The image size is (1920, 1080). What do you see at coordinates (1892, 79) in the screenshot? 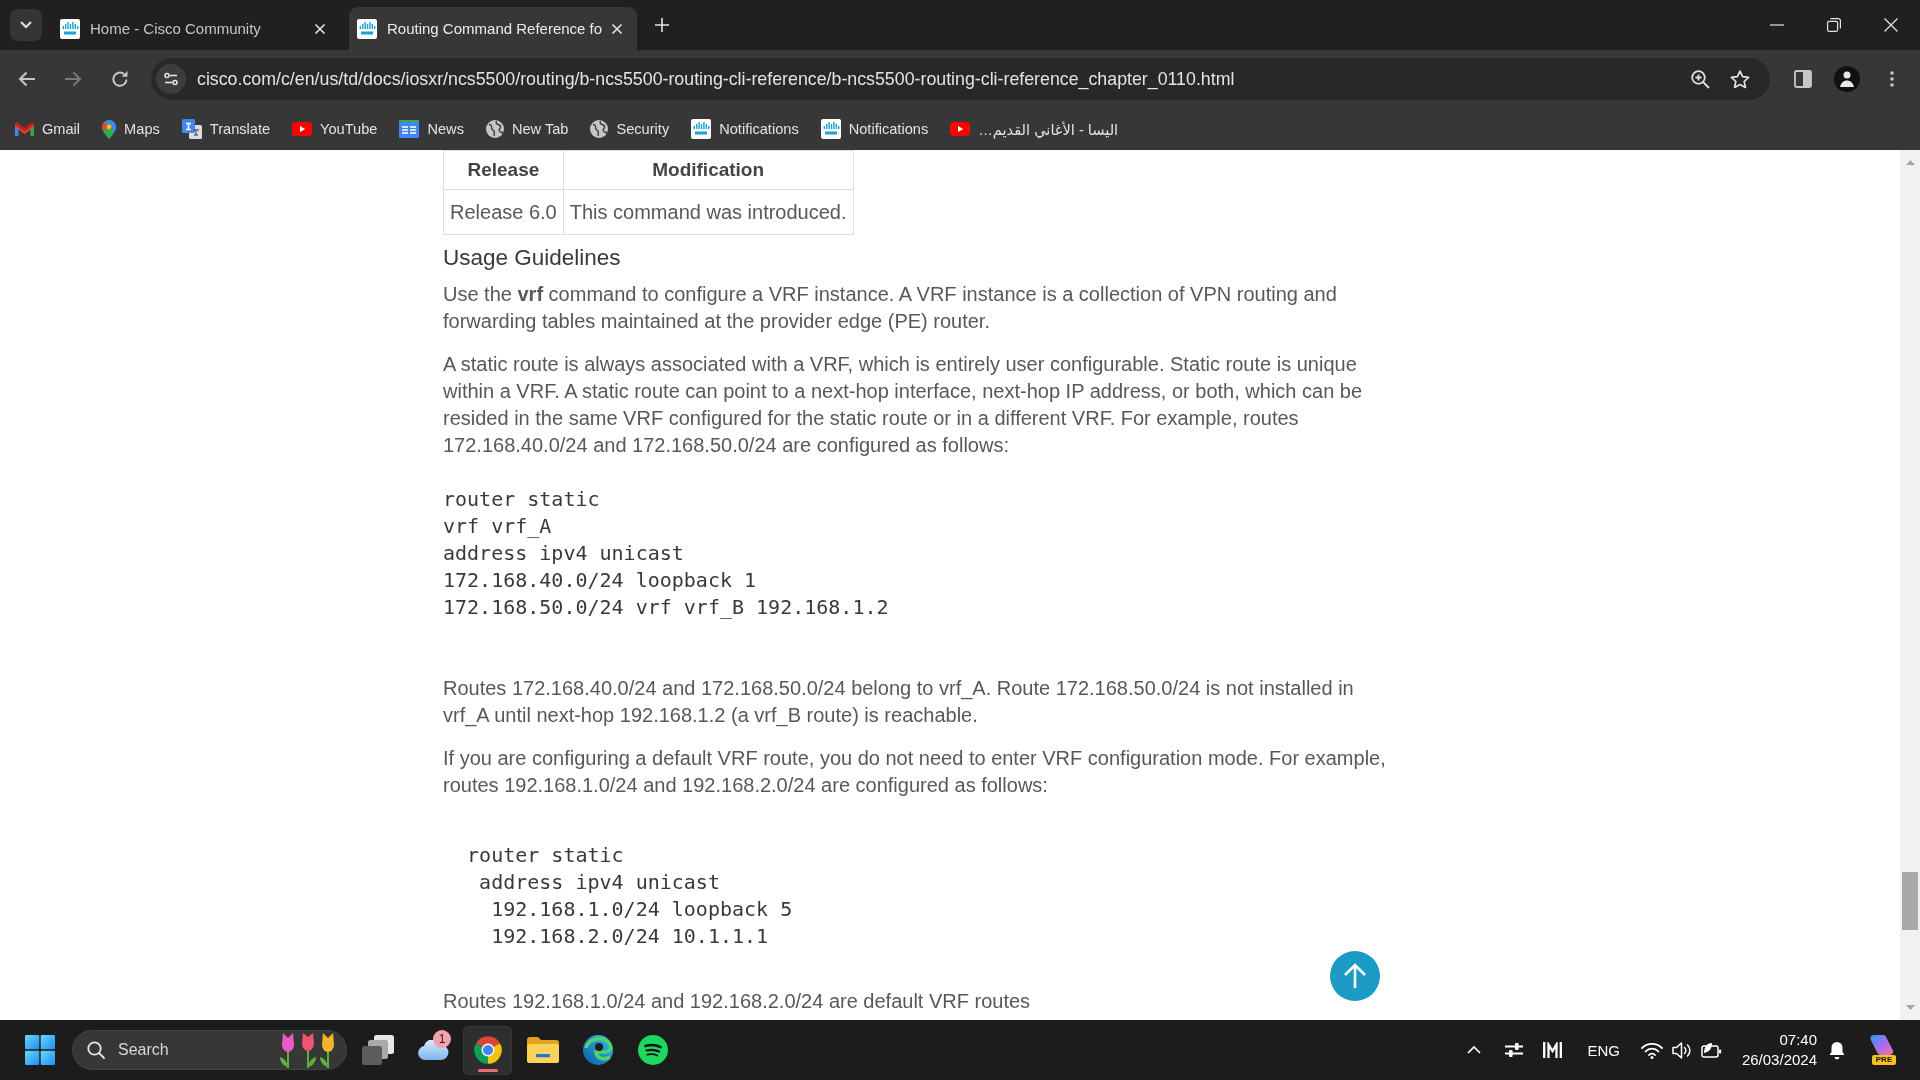
I see `menu-icon` at bounding box center [1892, 79].